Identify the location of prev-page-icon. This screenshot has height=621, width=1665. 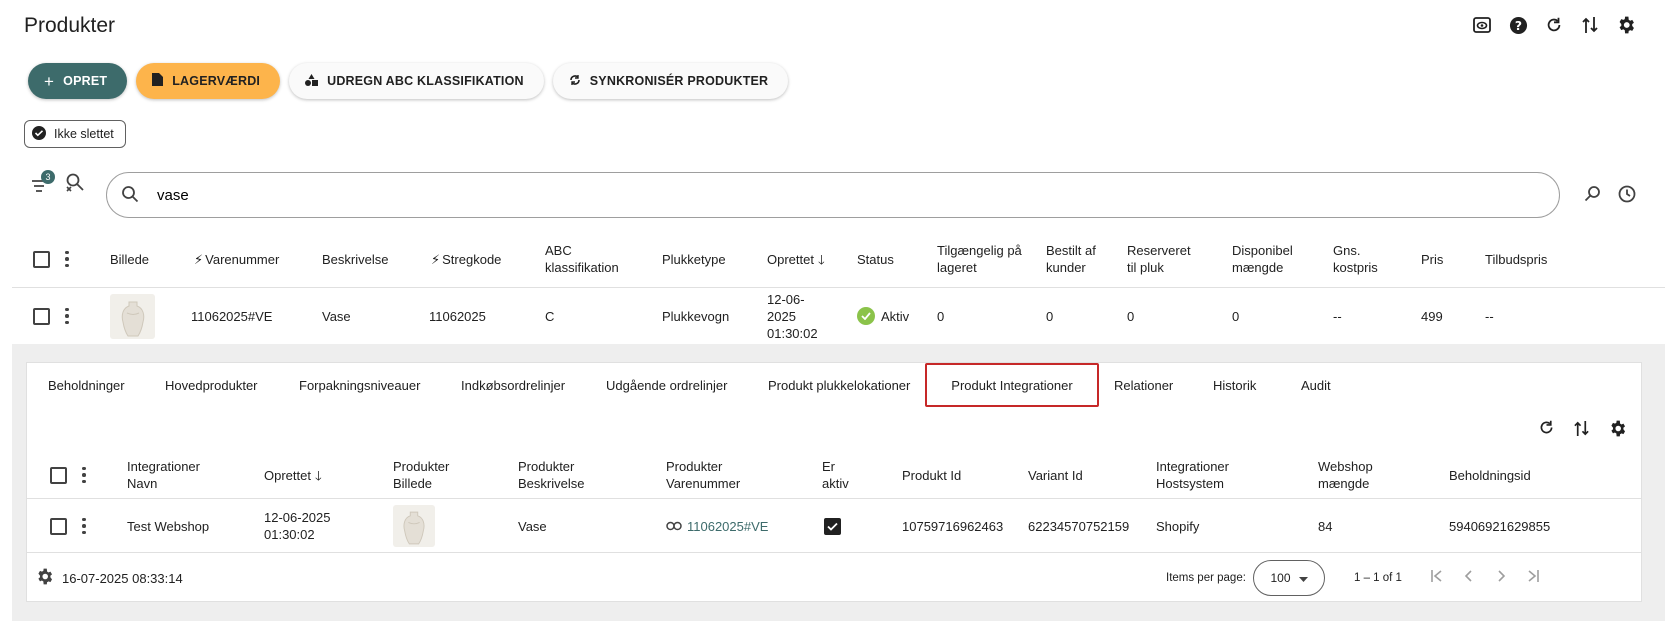
(1469, 578).